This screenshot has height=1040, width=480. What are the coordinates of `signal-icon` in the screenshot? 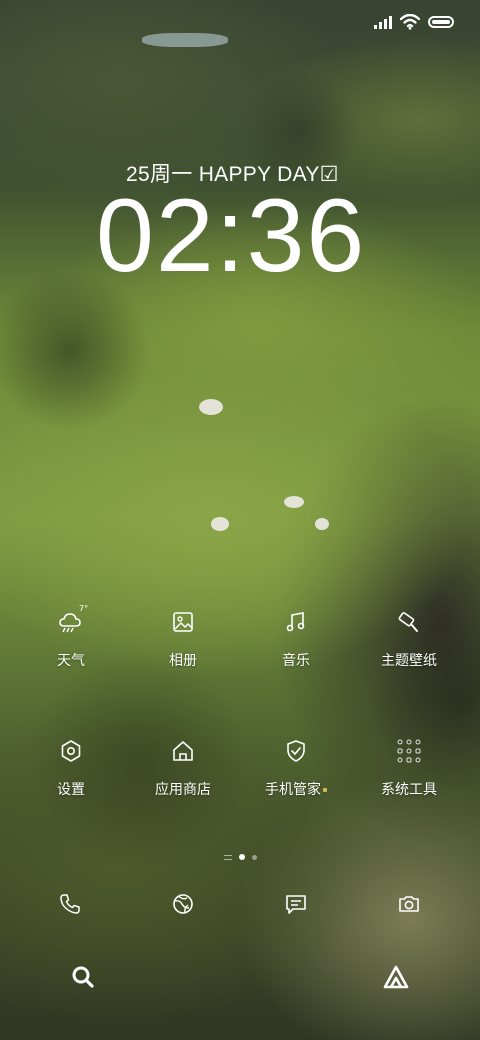 It's located at (383, 22).